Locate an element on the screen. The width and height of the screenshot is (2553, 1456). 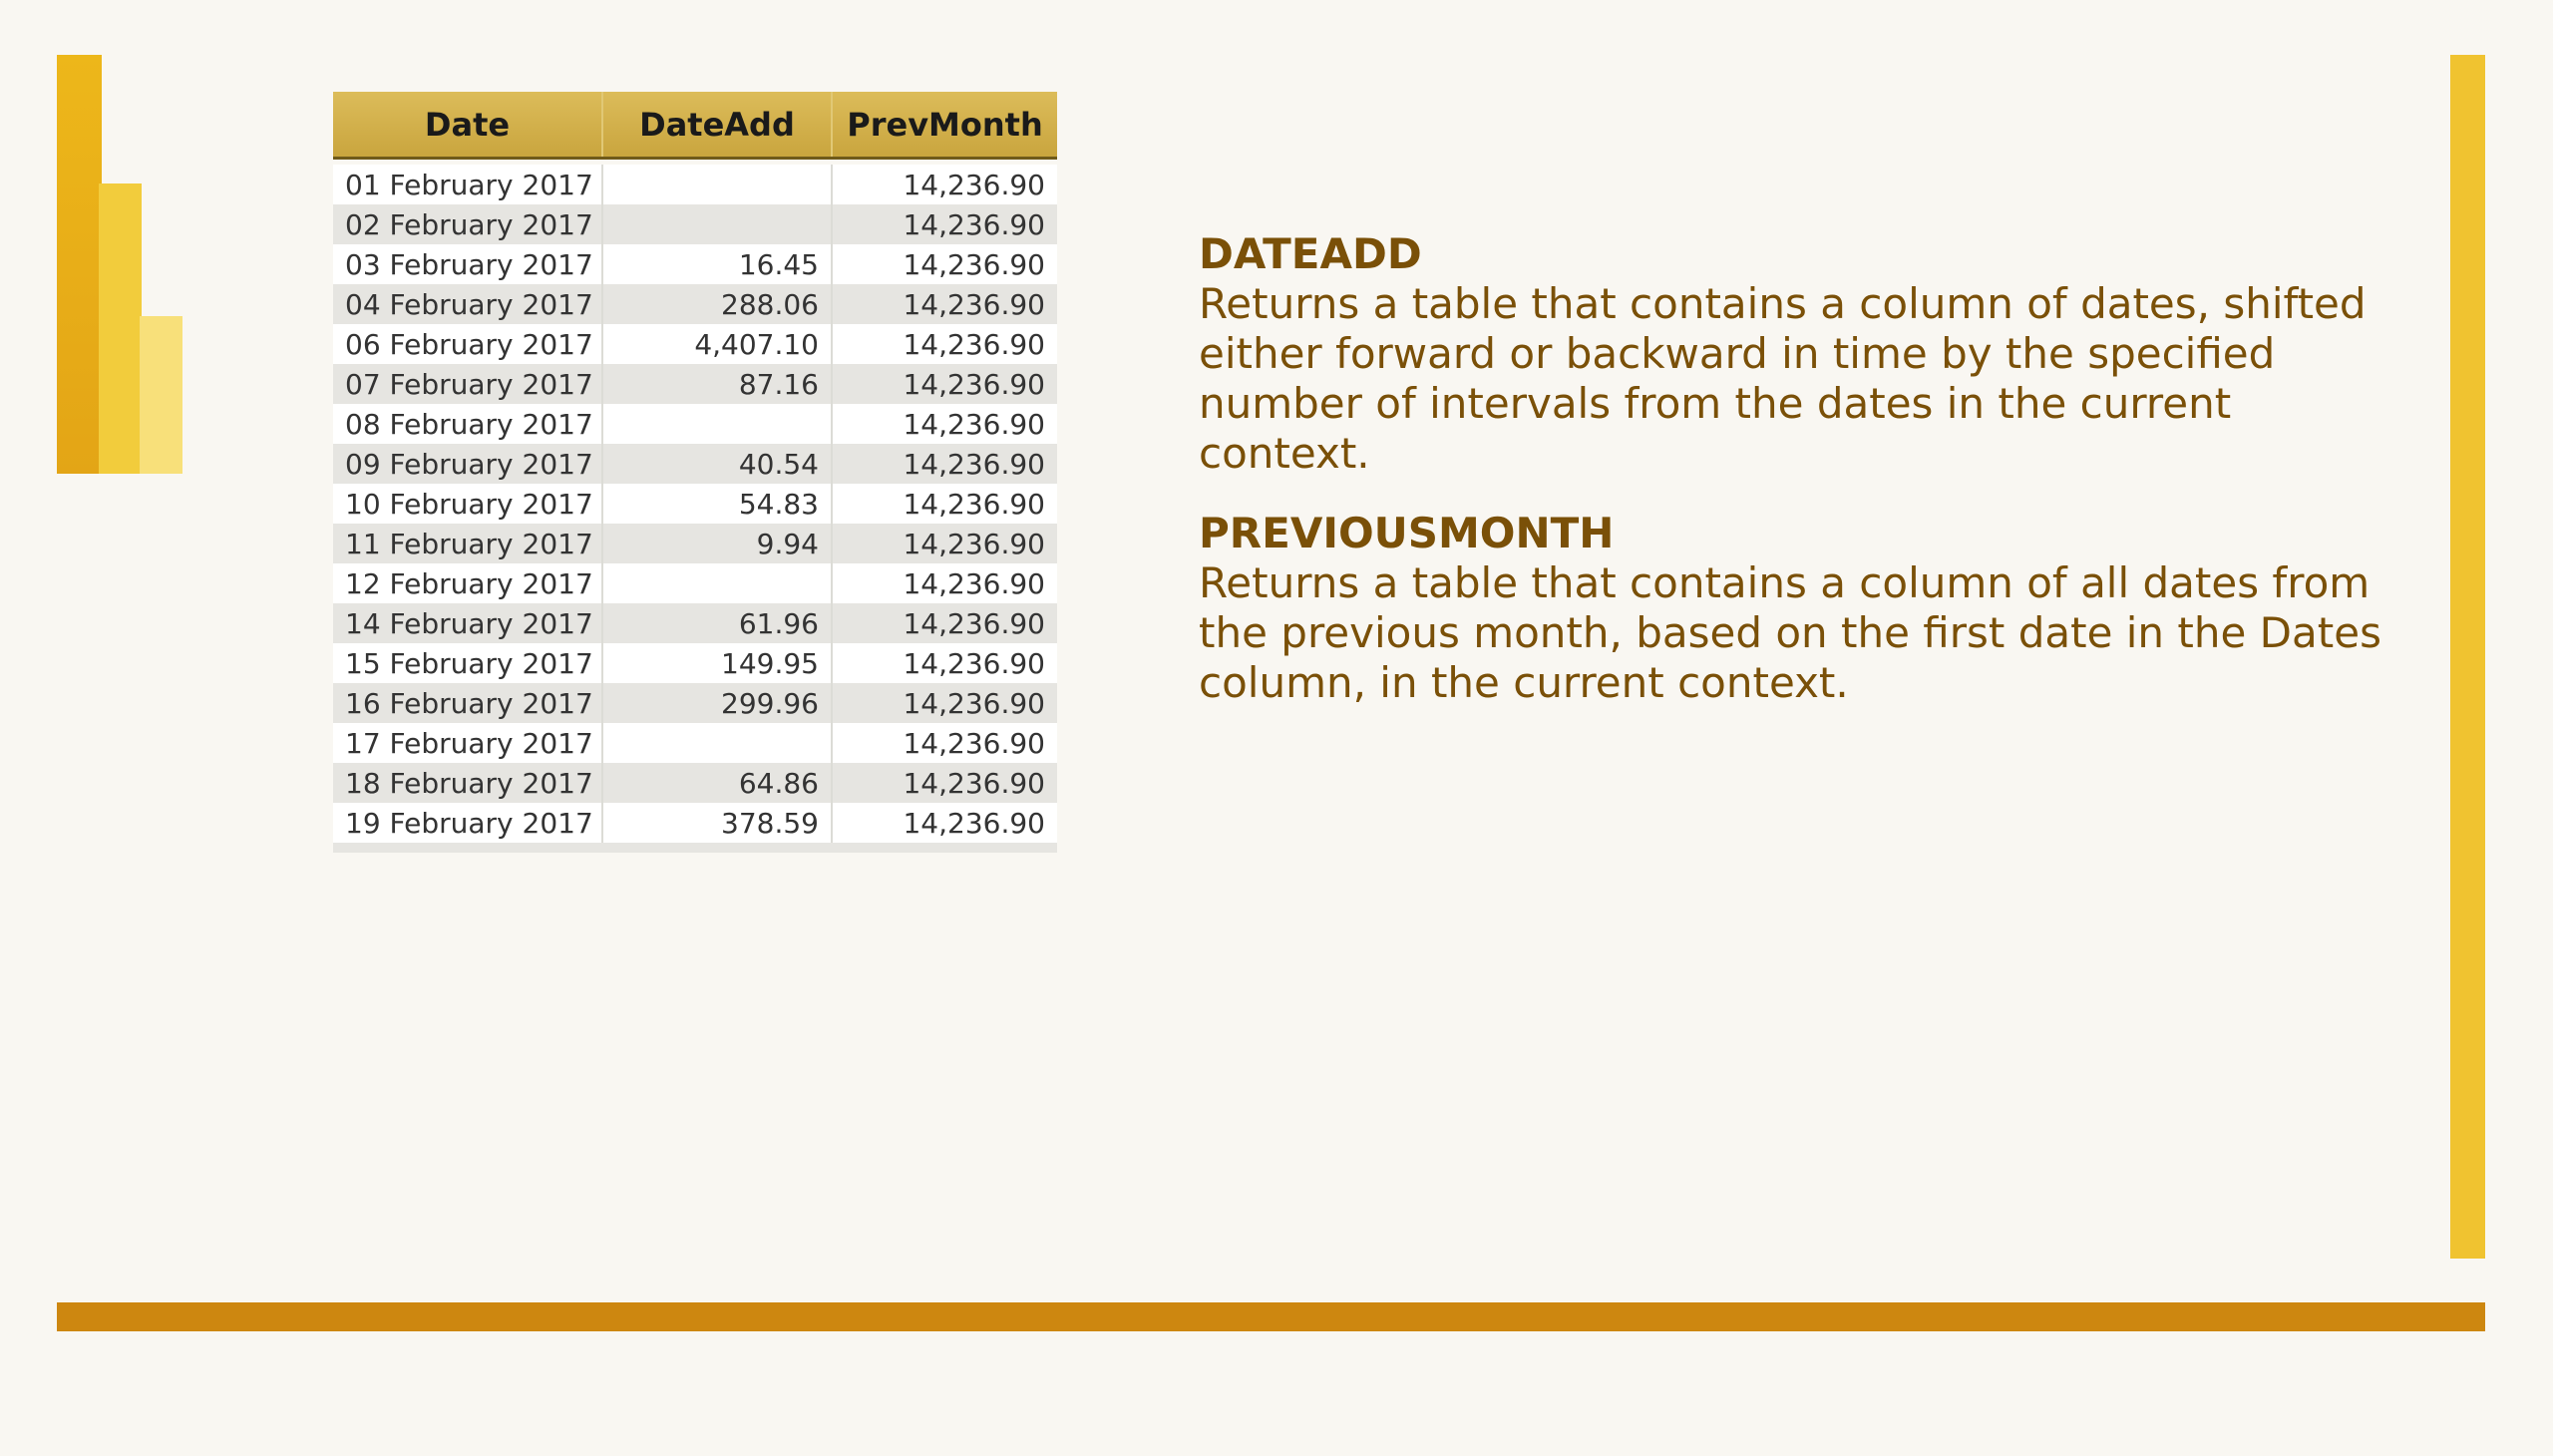
table-row: 19 February 2017 378.59 14,236.90 is located at coordinates (695, 823).